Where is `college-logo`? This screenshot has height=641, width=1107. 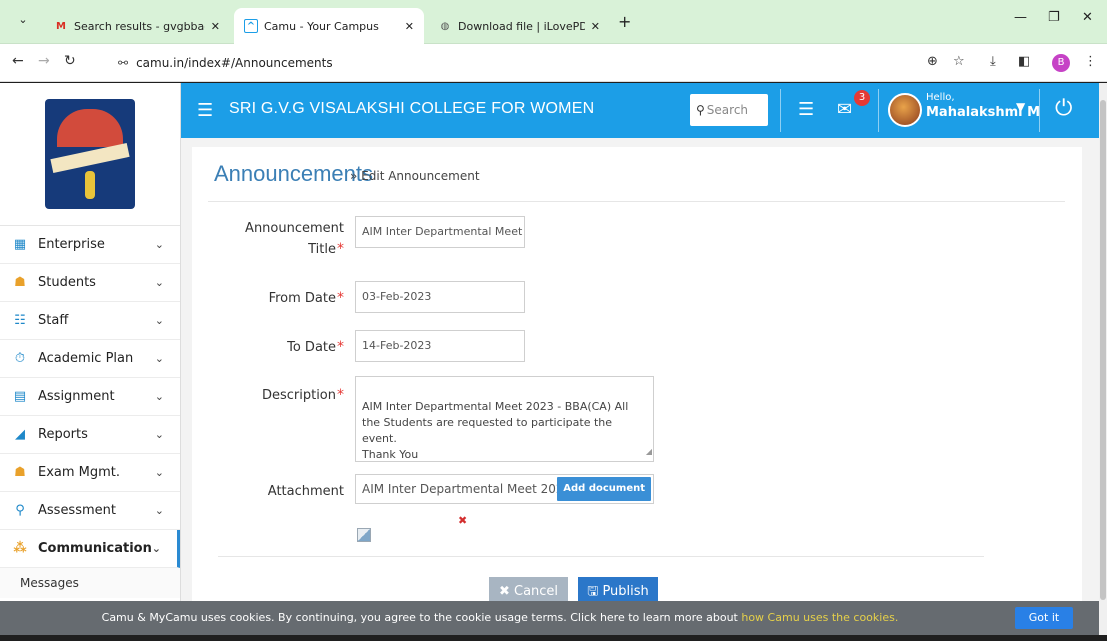
college-logo is located at coordinates (90, 154).